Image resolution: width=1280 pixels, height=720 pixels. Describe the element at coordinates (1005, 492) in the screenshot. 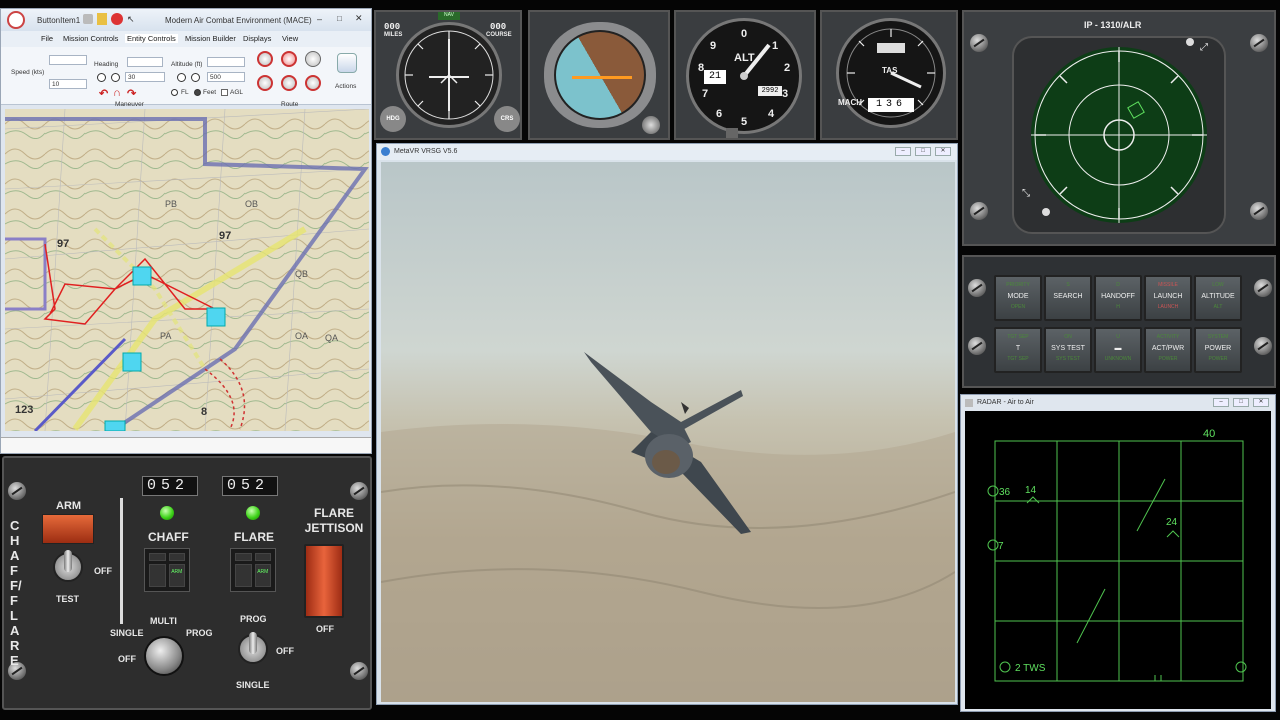

I see `radar-alt-36: 36` at that location.